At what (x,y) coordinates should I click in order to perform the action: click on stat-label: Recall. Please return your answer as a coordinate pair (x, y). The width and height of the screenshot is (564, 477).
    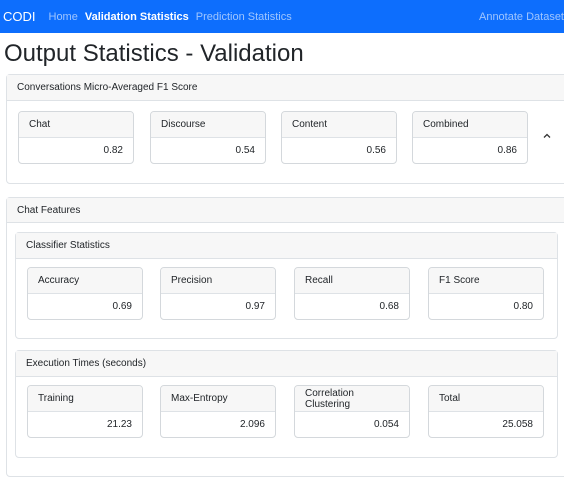
    Looking at the image, I should click on (352, 281).